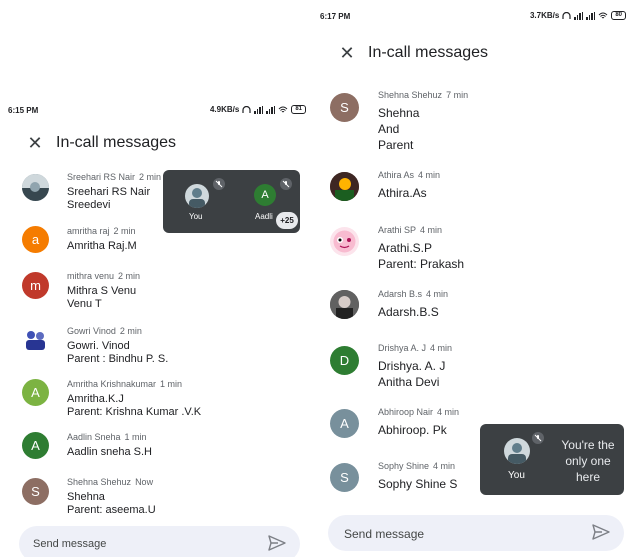 The width and height of the screenshot is (632, 557). What do you see at coordinates (408, 312) in the screenshot?
I see `message-text: Adarsh.B.S` at bounding box center [408, 312].